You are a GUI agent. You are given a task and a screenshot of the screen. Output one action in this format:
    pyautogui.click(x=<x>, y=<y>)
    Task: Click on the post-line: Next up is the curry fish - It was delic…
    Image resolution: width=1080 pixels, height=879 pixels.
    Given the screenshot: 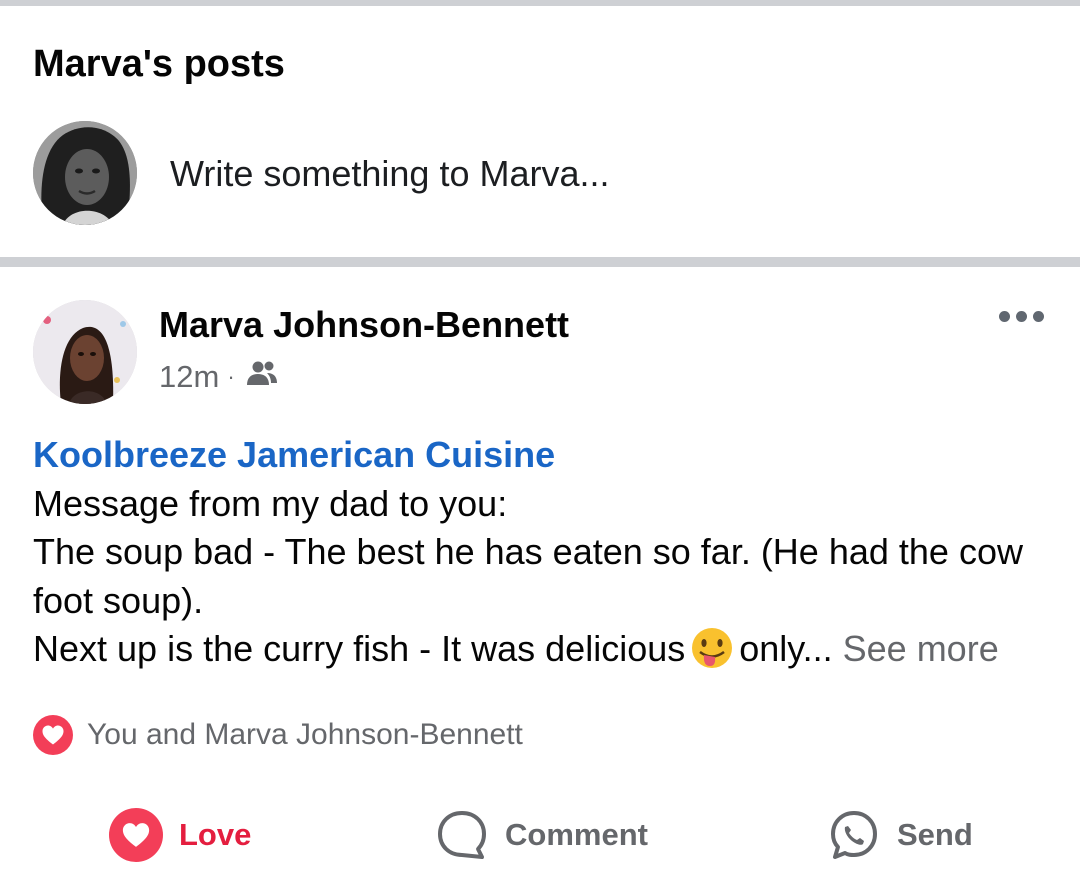 What is the action you would take?
    pyautogui.click(x=359, y=648)
    